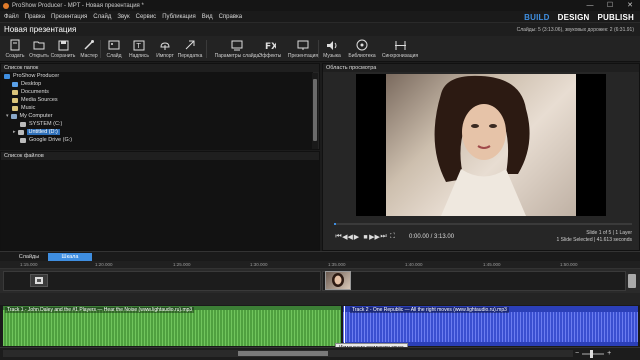 Image resolution: width=640 pixels, height=360 pixels. I want to click on zoom-controls: − +, so click(607, 353).